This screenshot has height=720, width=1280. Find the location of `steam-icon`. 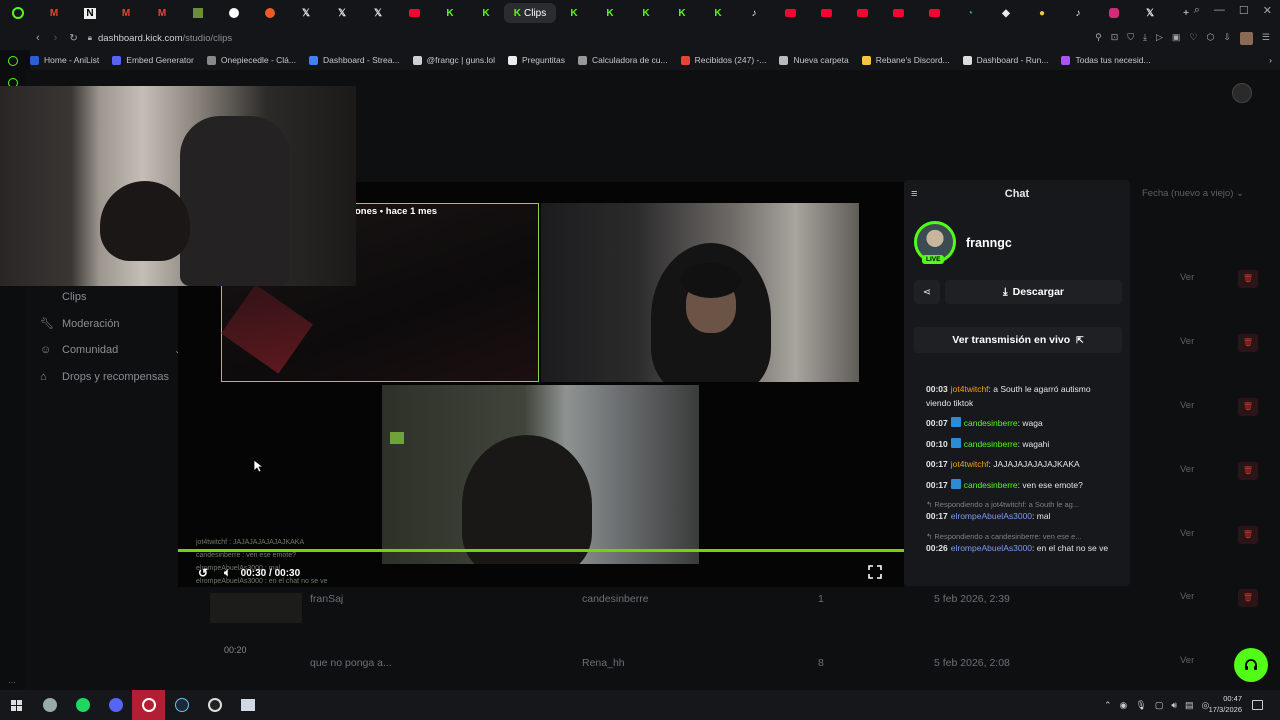

steam-icon is located at coordinates (181, 705).